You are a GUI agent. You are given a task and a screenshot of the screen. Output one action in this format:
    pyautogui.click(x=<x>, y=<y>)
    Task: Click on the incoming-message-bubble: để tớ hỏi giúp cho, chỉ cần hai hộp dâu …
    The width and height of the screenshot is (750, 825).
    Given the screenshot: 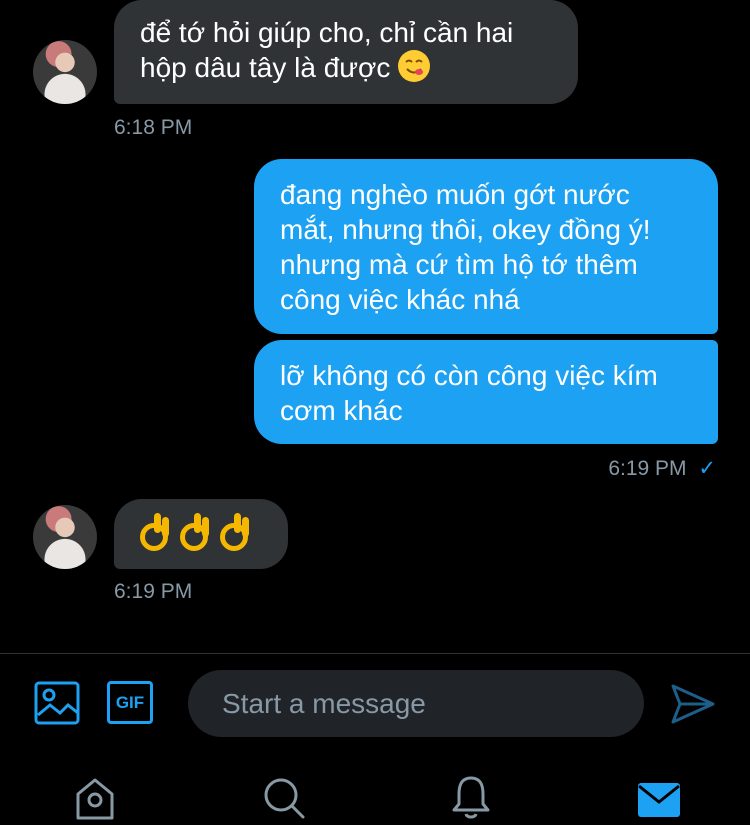 What is the action you would take?
    pyautogui.click(x=346, y=52)
    